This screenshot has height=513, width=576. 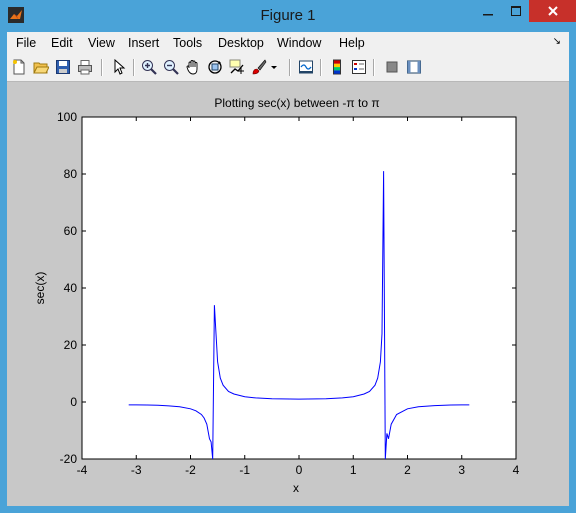 I want to click on x-tick-label: 2, so click(x=407, y=470).